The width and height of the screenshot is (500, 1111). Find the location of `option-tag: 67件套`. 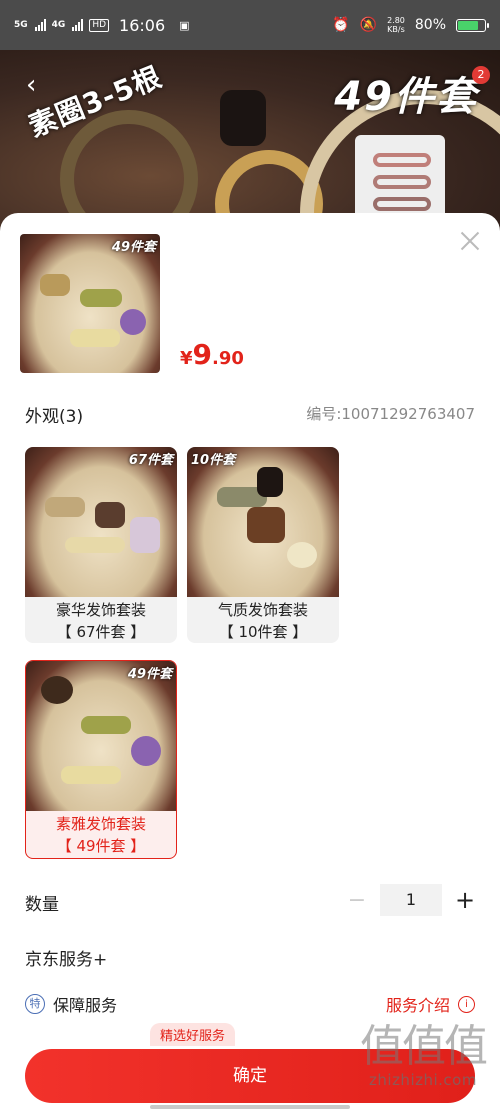

option-tag: 67件套 is located at coordinates (150, 460).